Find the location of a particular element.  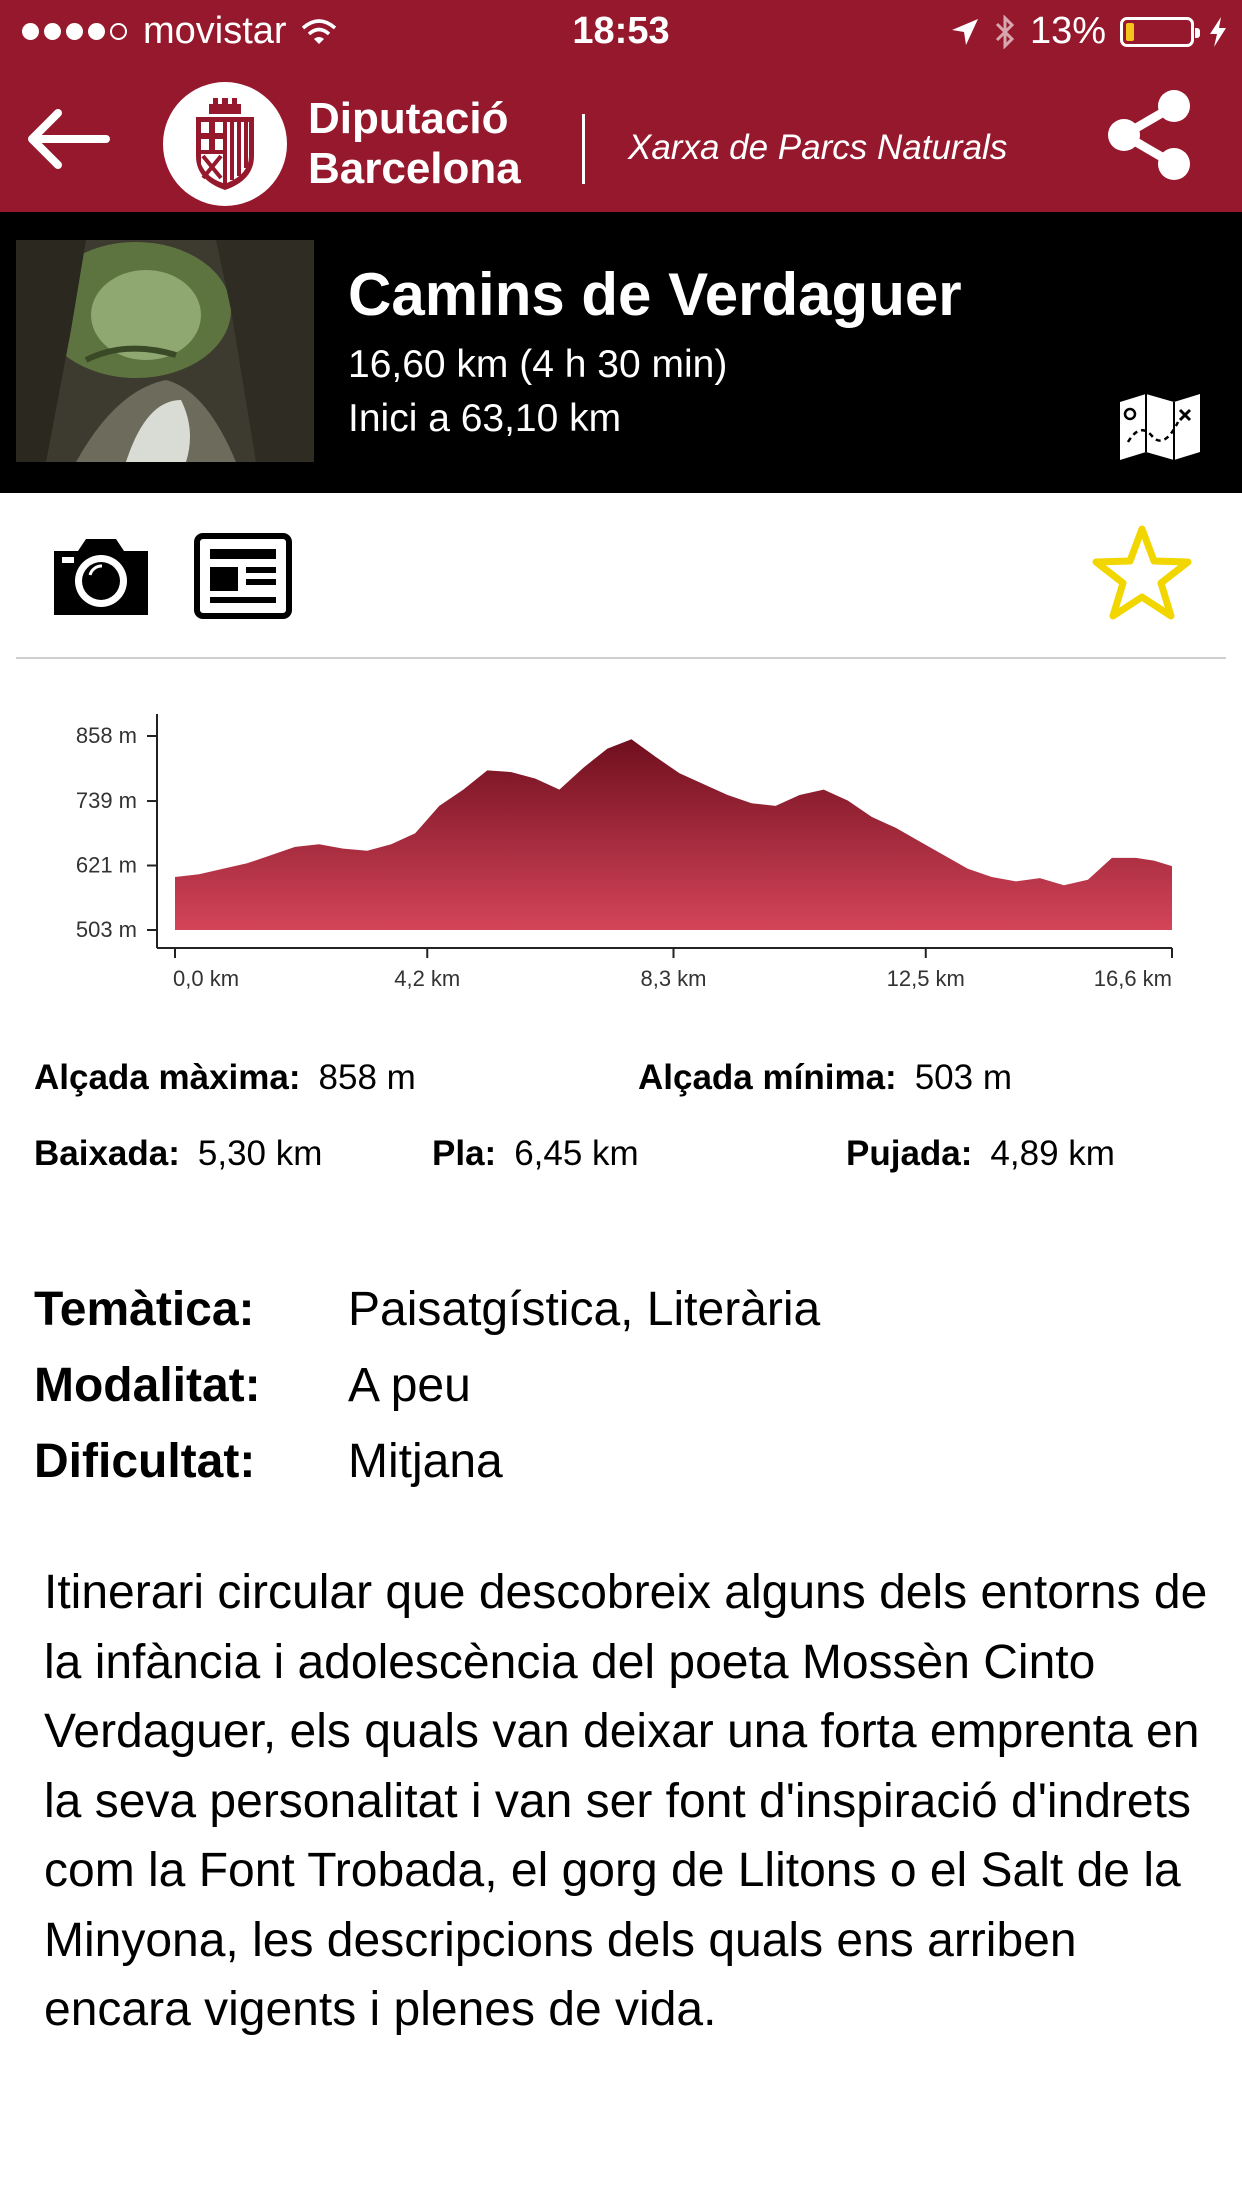

max-altitude: Alçada màxima: 858 m is located at coordinates (225, 1078).